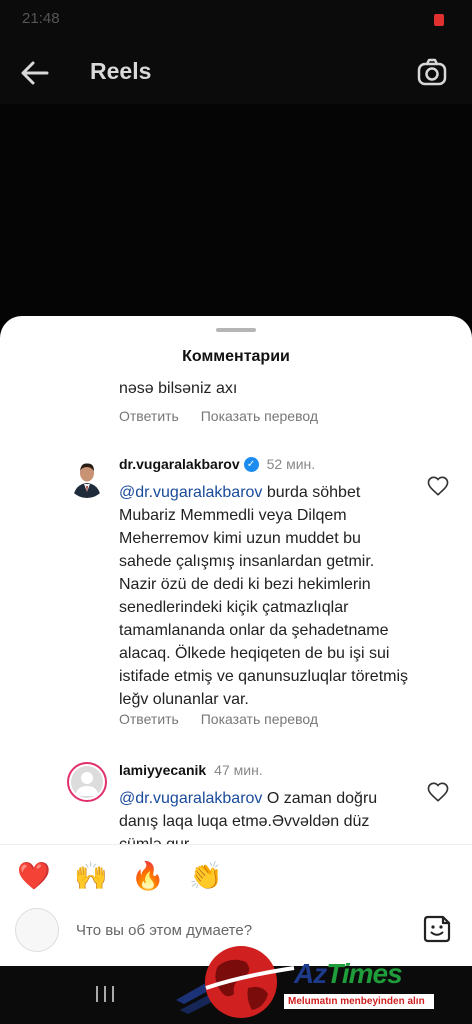 The height and width of the screenshot is (1024, 472). What do you see at coordinates (235, 982) in the screenshot?
I see `globe-logo-icon` at bounding box center [235, 982].